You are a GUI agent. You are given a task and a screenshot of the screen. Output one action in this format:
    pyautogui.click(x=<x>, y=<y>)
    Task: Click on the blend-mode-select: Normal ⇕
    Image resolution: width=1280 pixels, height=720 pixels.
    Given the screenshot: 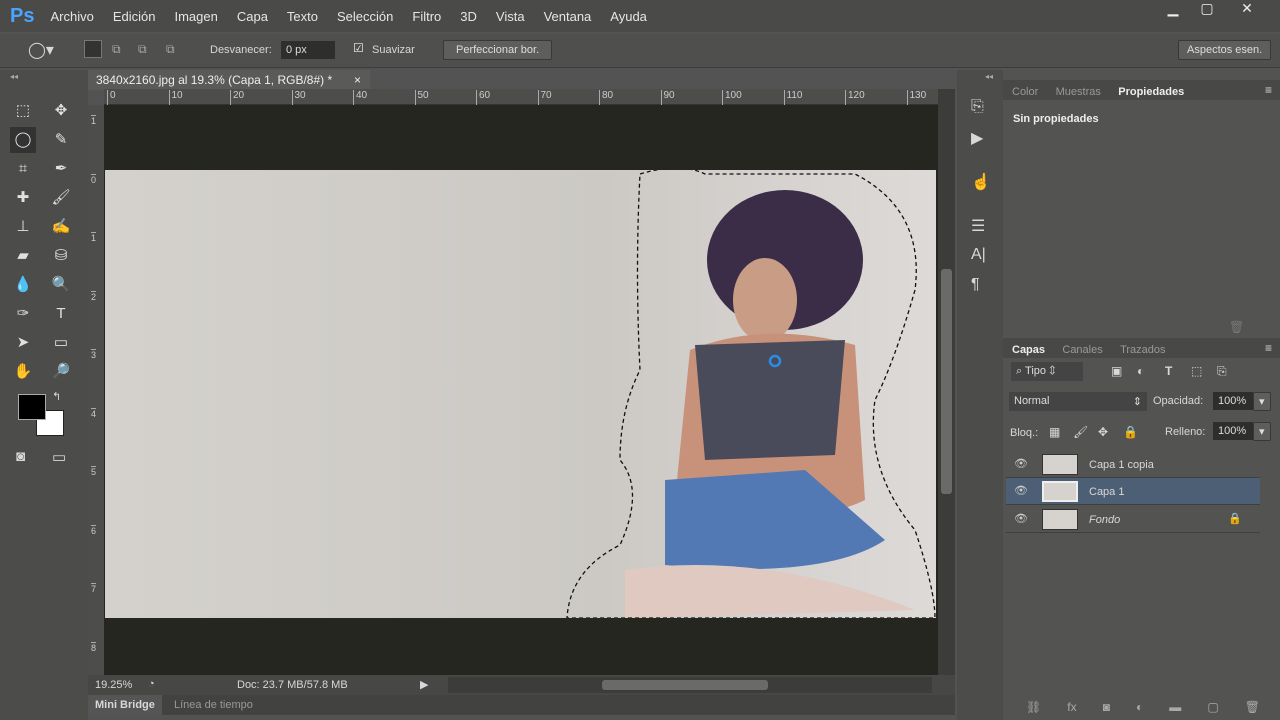 What is the action you would take?
    pyautogui.click(x=1078, y=401)
    